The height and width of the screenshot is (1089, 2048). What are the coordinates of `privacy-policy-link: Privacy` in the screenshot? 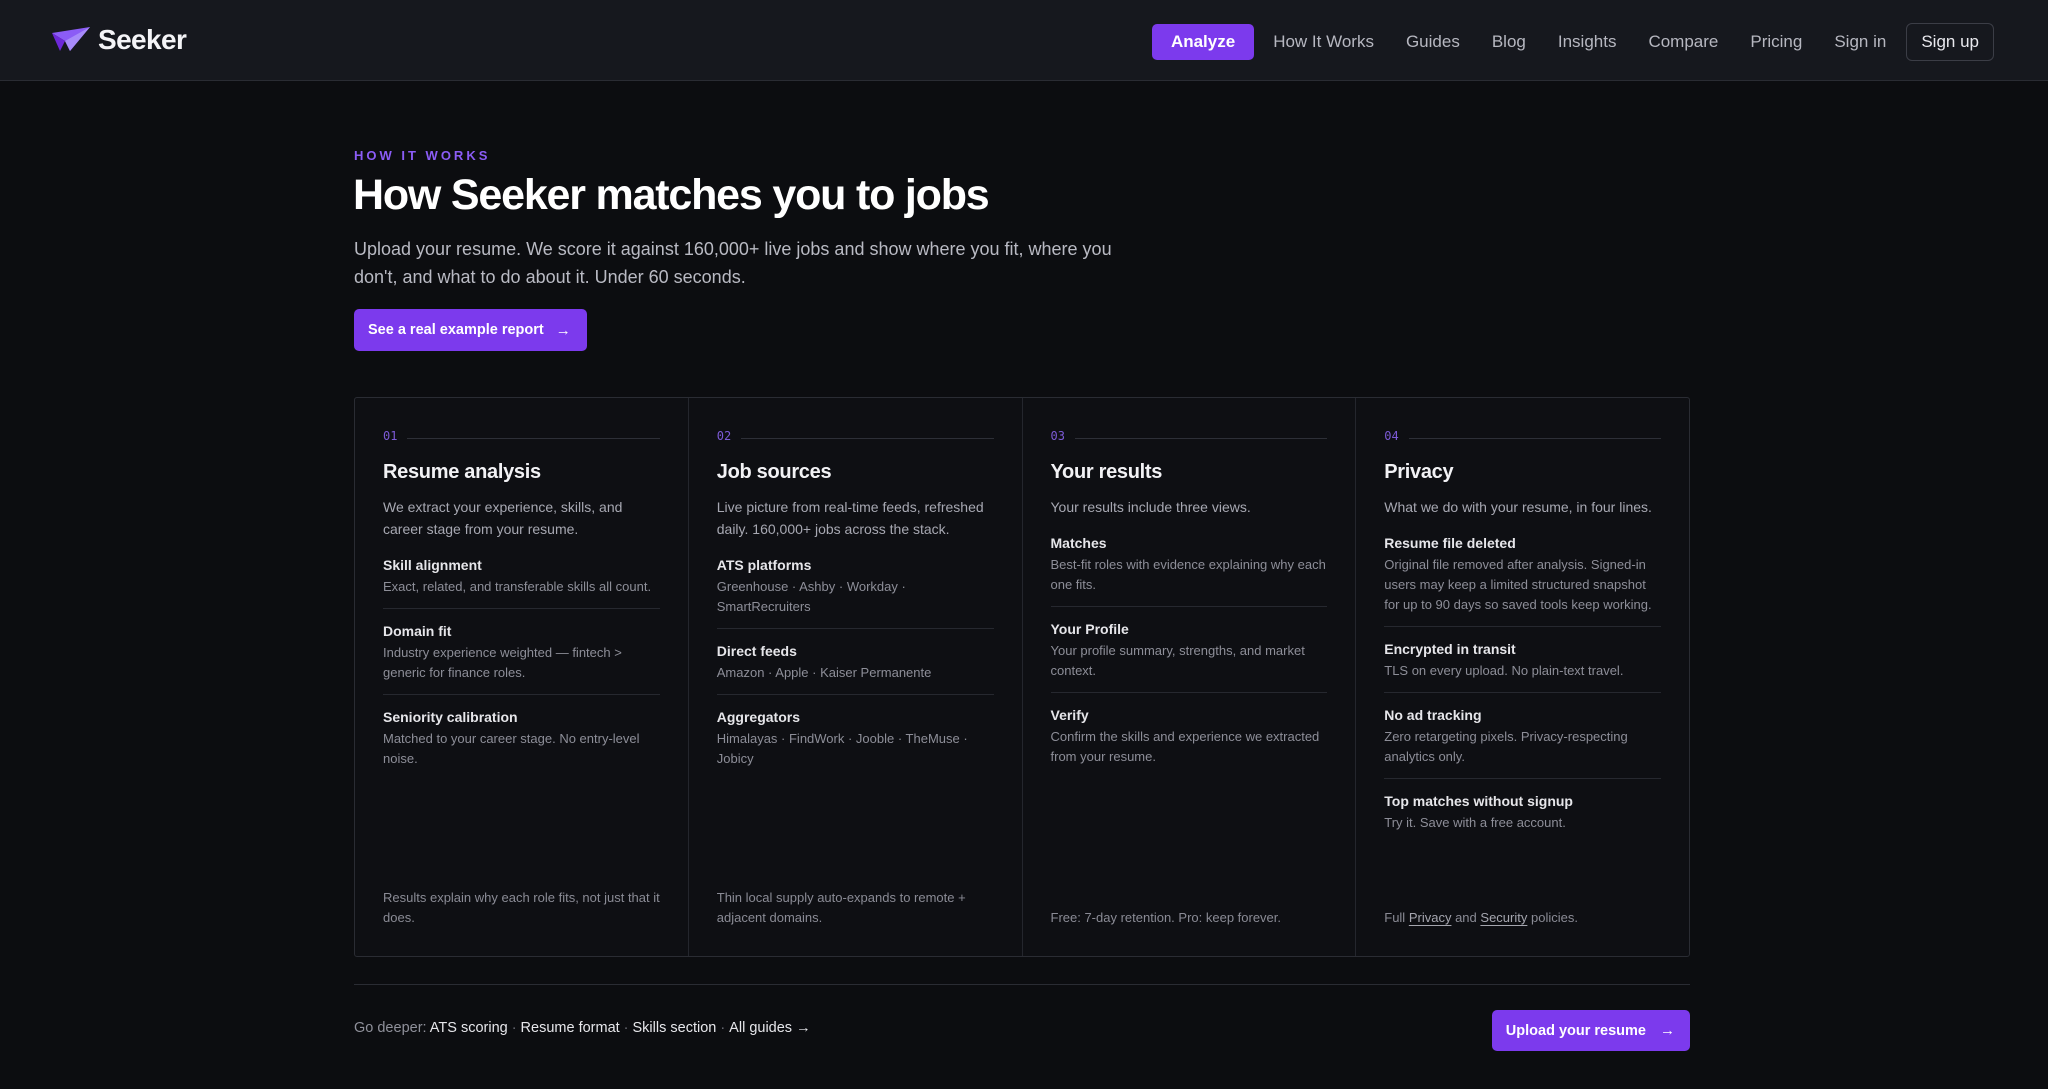 It's located at (1430, 917).